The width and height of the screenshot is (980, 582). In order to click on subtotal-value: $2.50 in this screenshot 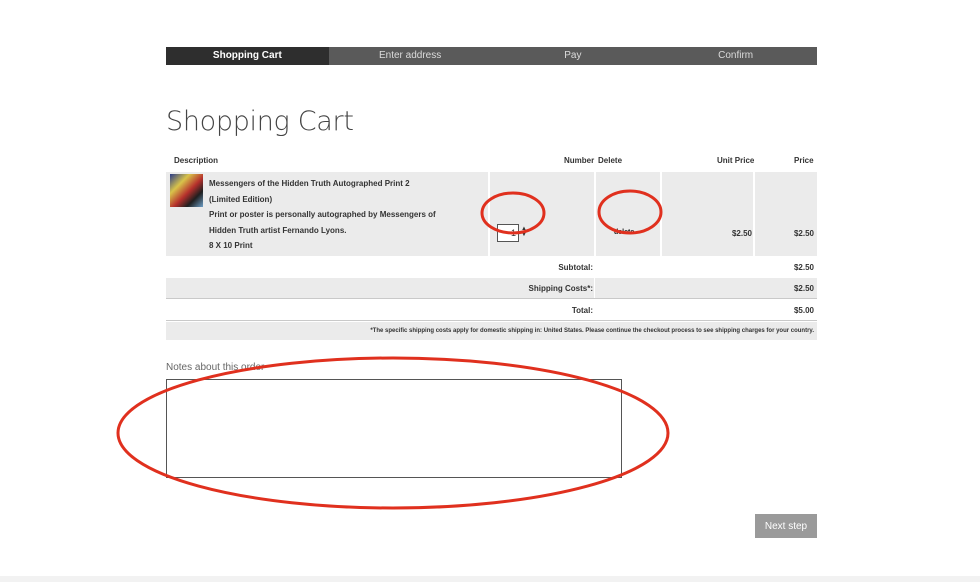, I will do `click(803, 267)`.